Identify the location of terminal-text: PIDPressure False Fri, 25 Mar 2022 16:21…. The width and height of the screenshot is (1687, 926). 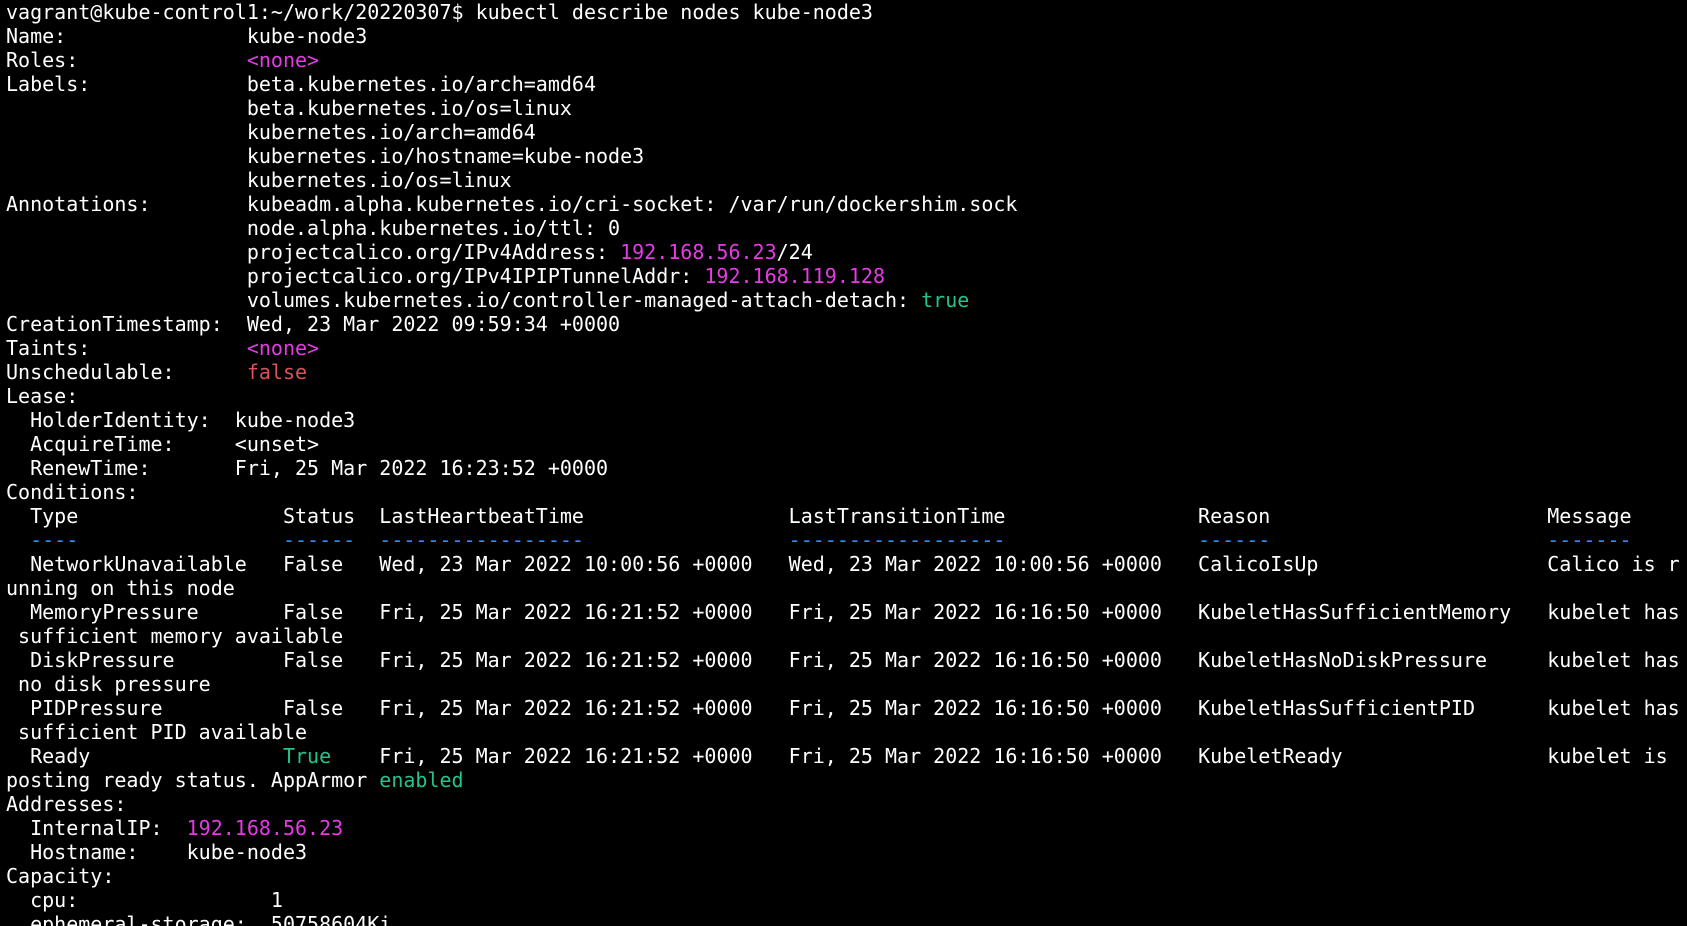
(843, 708).